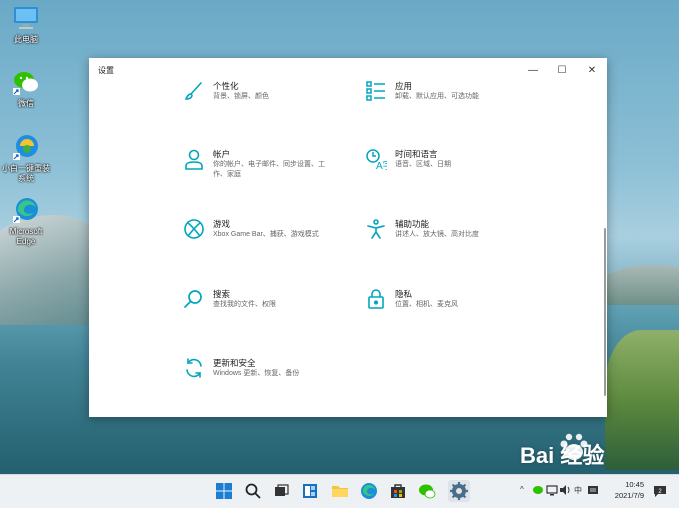 The image size is (679, 508). I want to click on file-explorer-icon, so click(340, 491).